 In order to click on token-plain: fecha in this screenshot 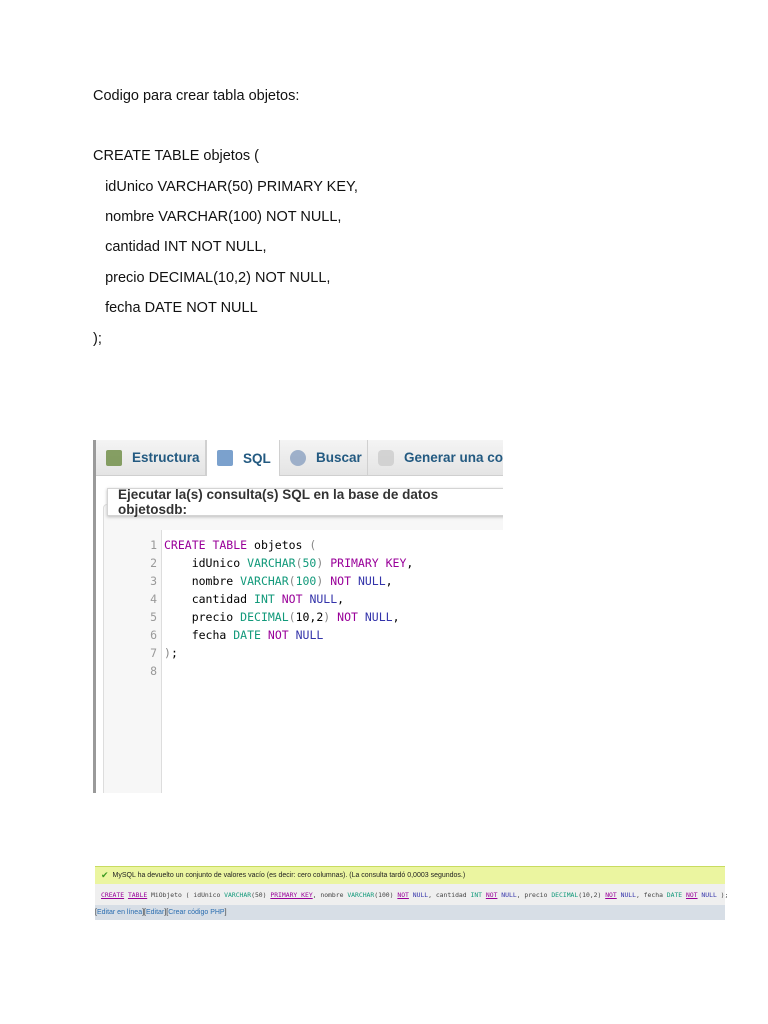, I will do `click(199, 635)`.